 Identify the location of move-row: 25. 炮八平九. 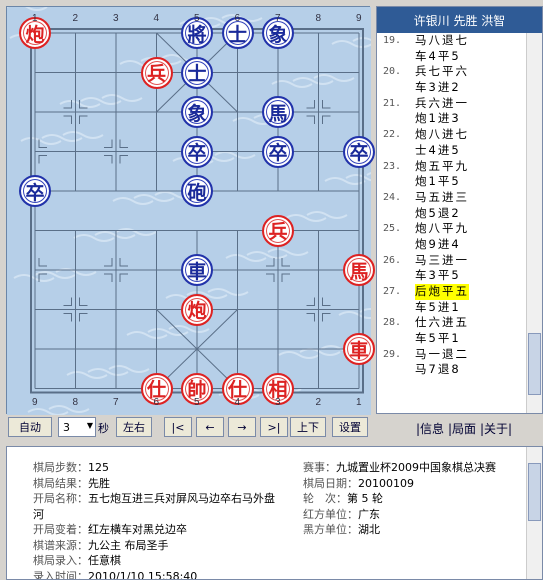
(452, 229).